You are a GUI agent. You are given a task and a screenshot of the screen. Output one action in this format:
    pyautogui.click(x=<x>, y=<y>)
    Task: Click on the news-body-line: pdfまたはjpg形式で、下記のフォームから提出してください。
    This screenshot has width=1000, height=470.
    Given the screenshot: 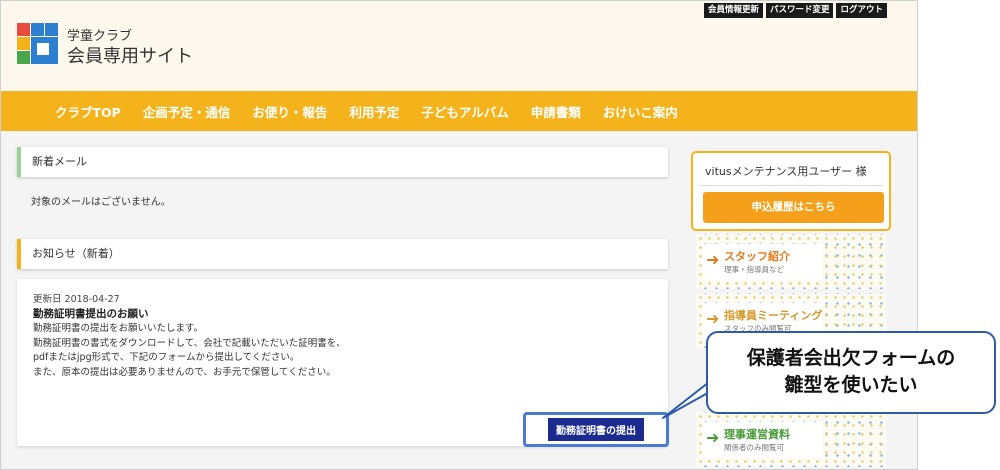 What is the action you would take?
    pyautogui.click(x=166, y=357)
    